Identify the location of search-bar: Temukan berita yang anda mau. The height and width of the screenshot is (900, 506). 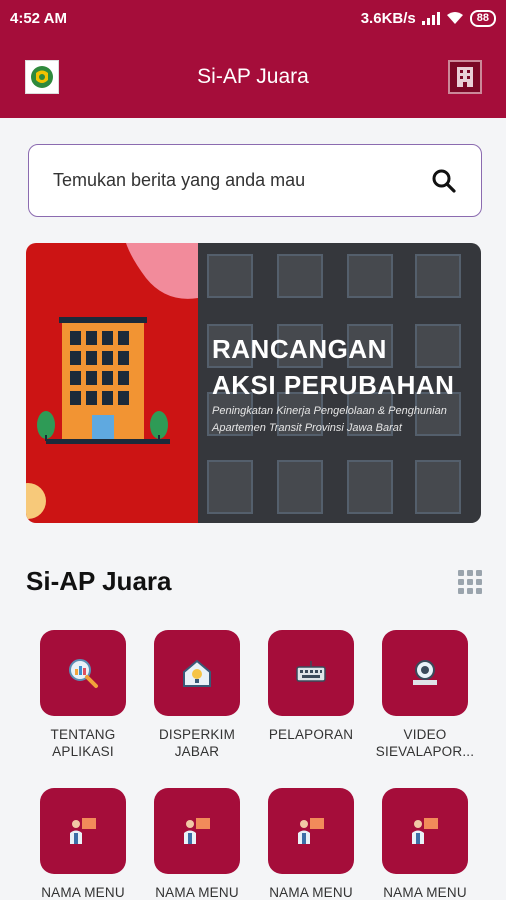
(255, 180).